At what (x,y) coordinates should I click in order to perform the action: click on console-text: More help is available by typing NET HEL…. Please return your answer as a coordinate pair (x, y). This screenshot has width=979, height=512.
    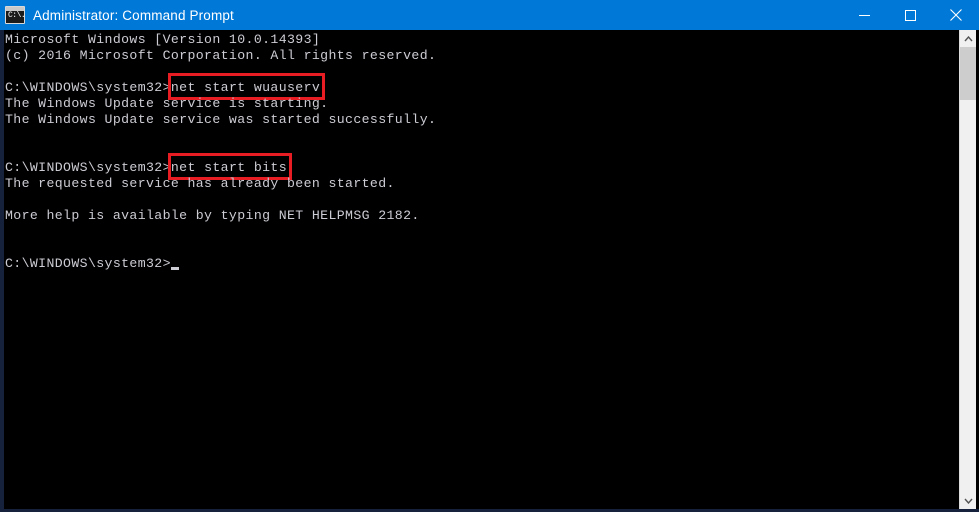
    Looking at the image, I should click on (212, 215).